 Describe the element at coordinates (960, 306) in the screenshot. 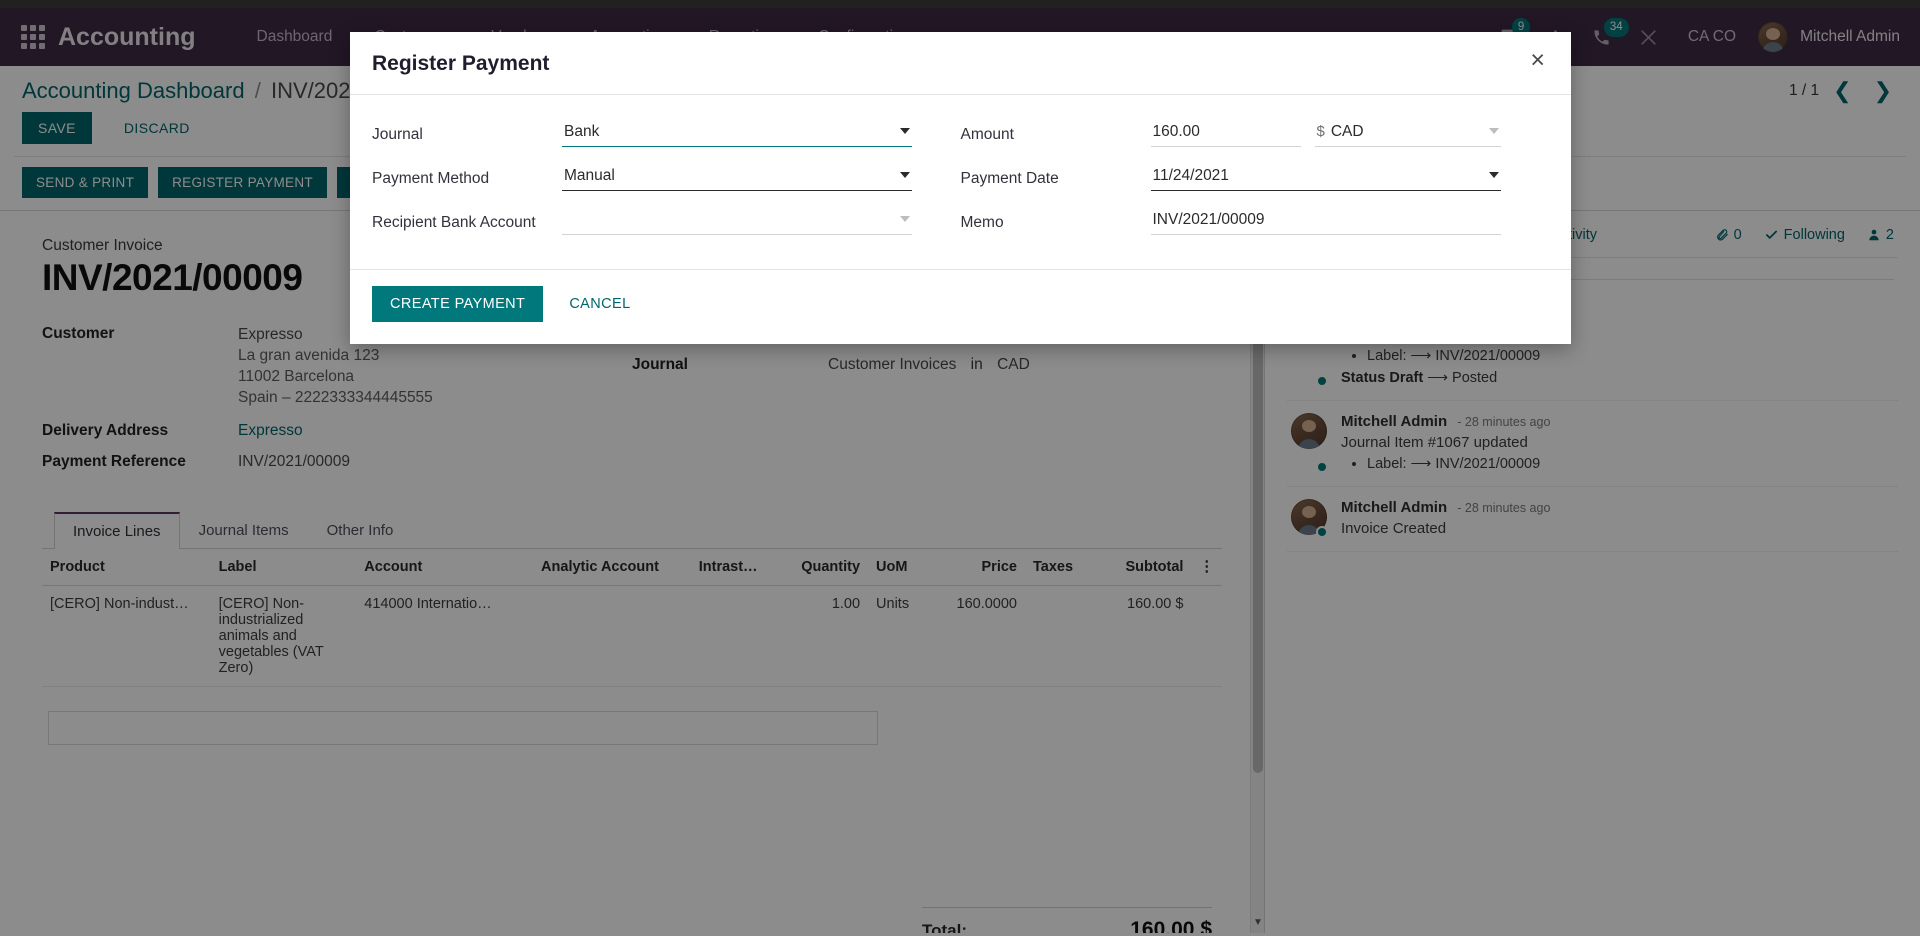

I see `dialog-footer: CREATE PAYMENT CANCEL` at that location.